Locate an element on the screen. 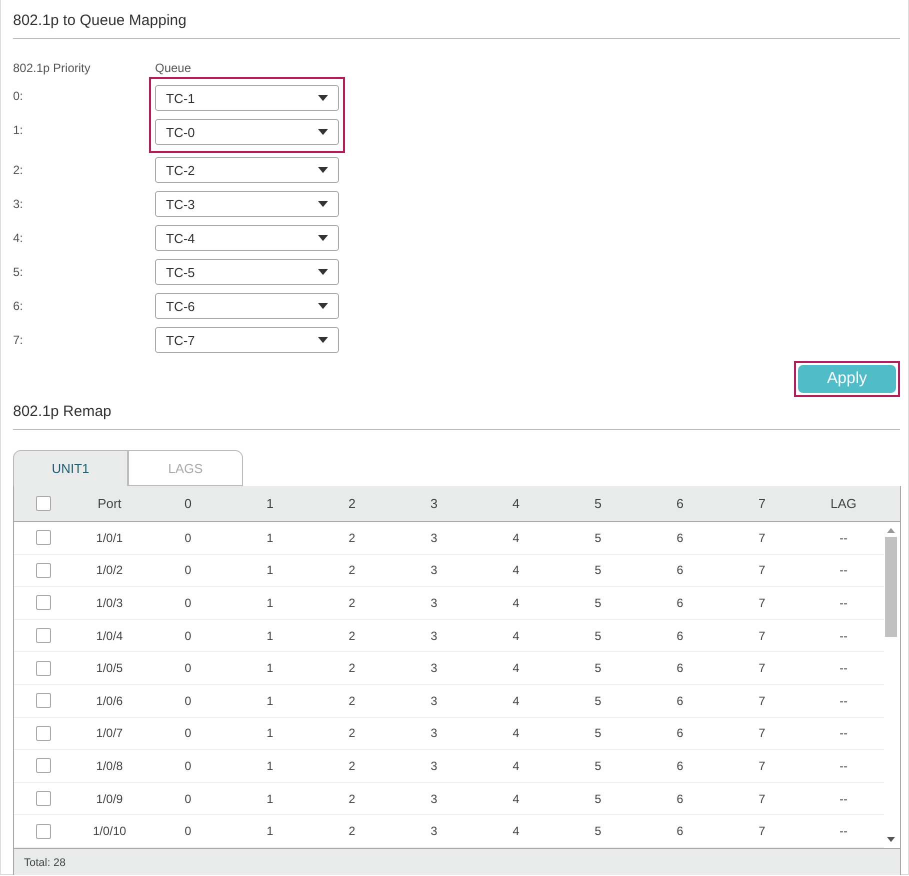  total-count: Total: 28 is located at coordinates (45, 862).